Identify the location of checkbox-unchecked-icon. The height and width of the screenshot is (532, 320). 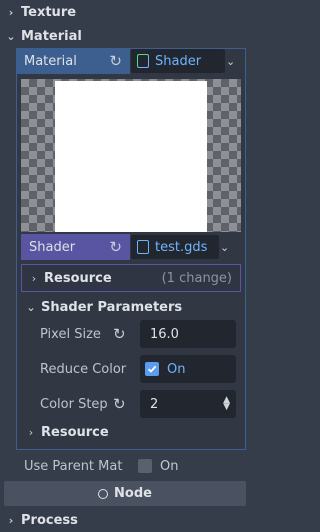
(145, 466).